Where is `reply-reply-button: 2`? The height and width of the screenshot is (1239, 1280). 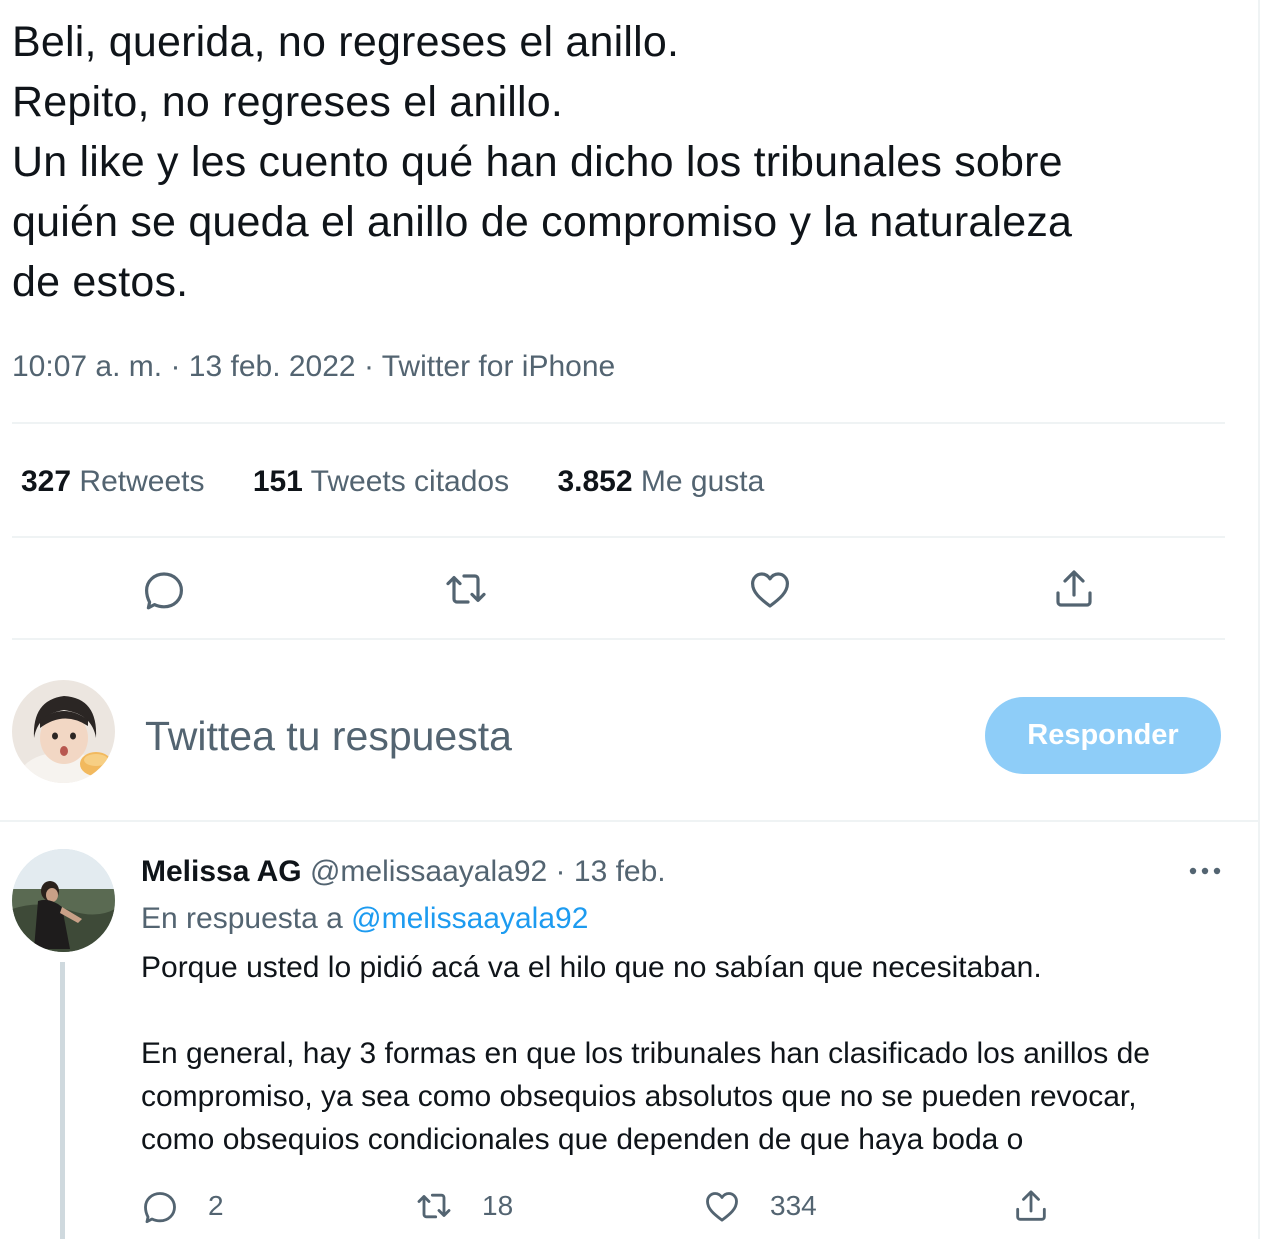 reply-reply-button: 2 is located at coordinates (182, 1206).